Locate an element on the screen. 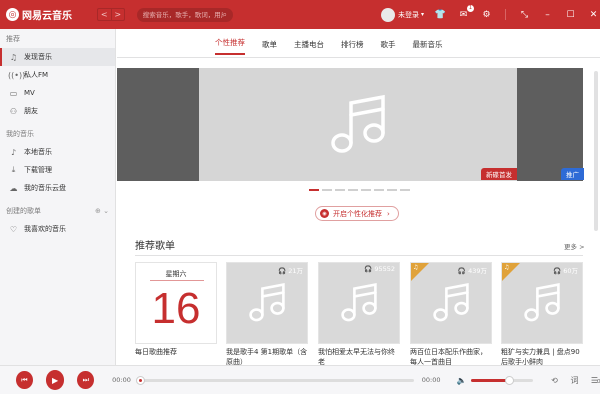 The width and height of the screenshot is (600, 394). scrollbar-thumb is located at coordinates (596, 151).